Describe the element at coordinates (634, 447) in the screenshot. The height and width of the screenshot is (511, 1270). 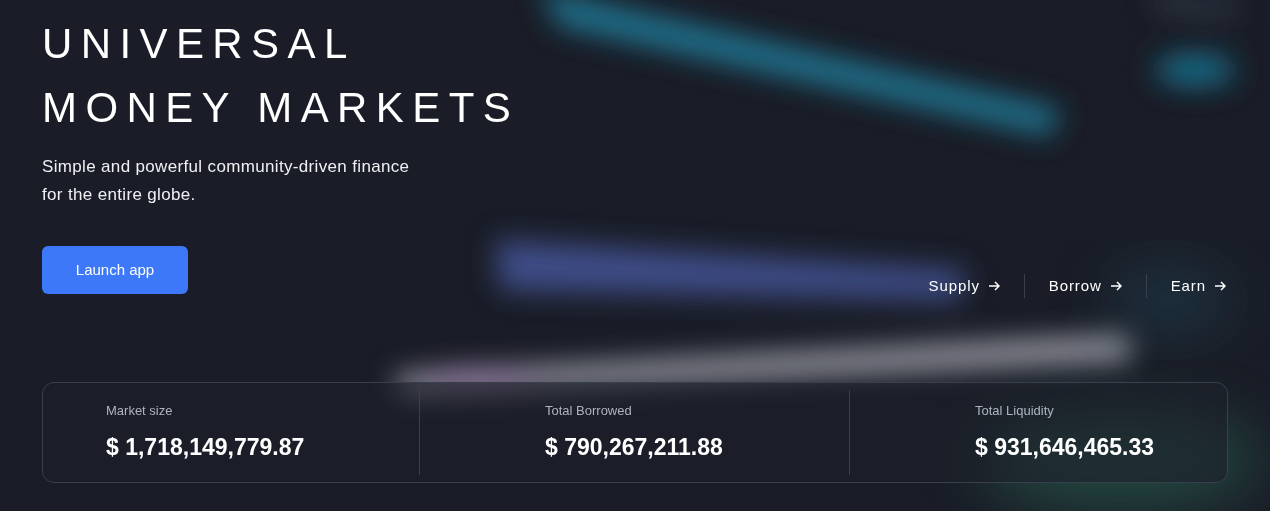
I see `stat-value: $ 790,267,211.88` at that location.